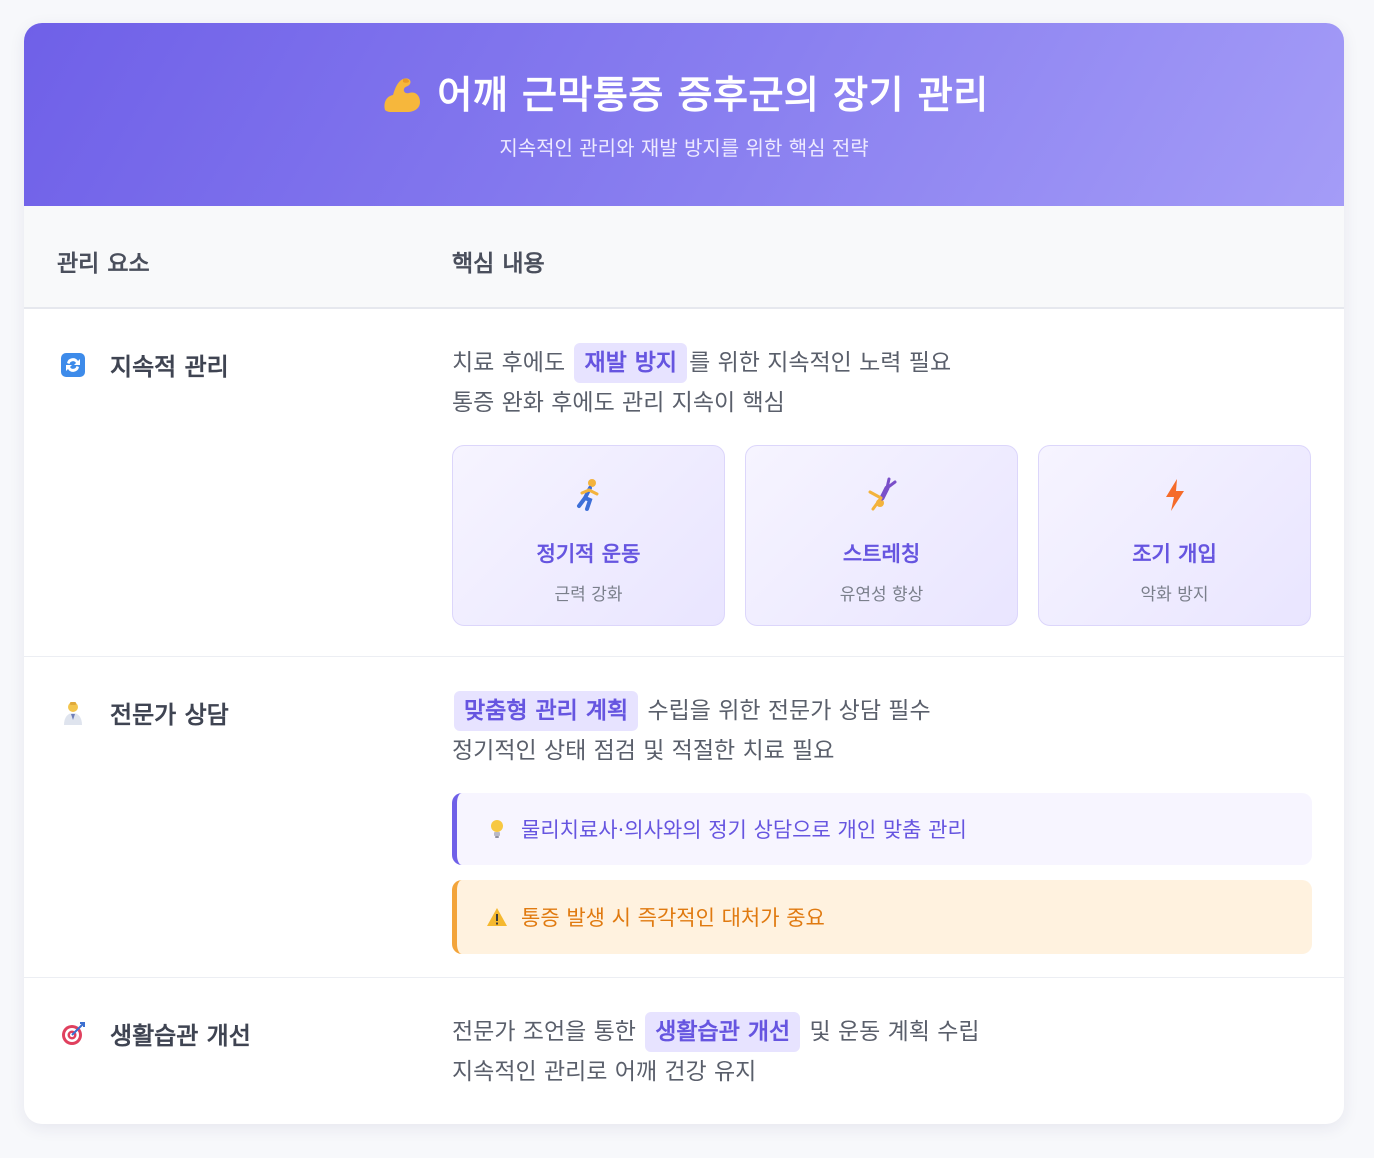  Describe the element at coordinates (1175, 495) in the screenshot. I see `lightning-icon` at that location.